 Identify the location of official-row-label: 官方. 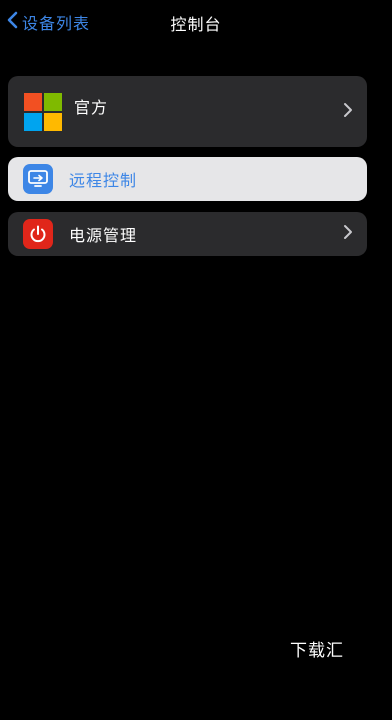
(91, 107).